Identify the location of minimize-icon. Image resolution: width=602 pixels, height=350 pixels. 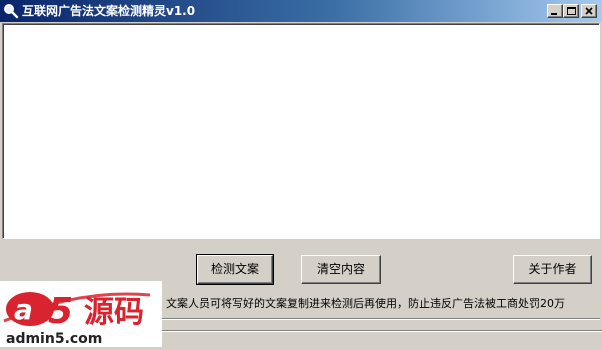
(554, 14).